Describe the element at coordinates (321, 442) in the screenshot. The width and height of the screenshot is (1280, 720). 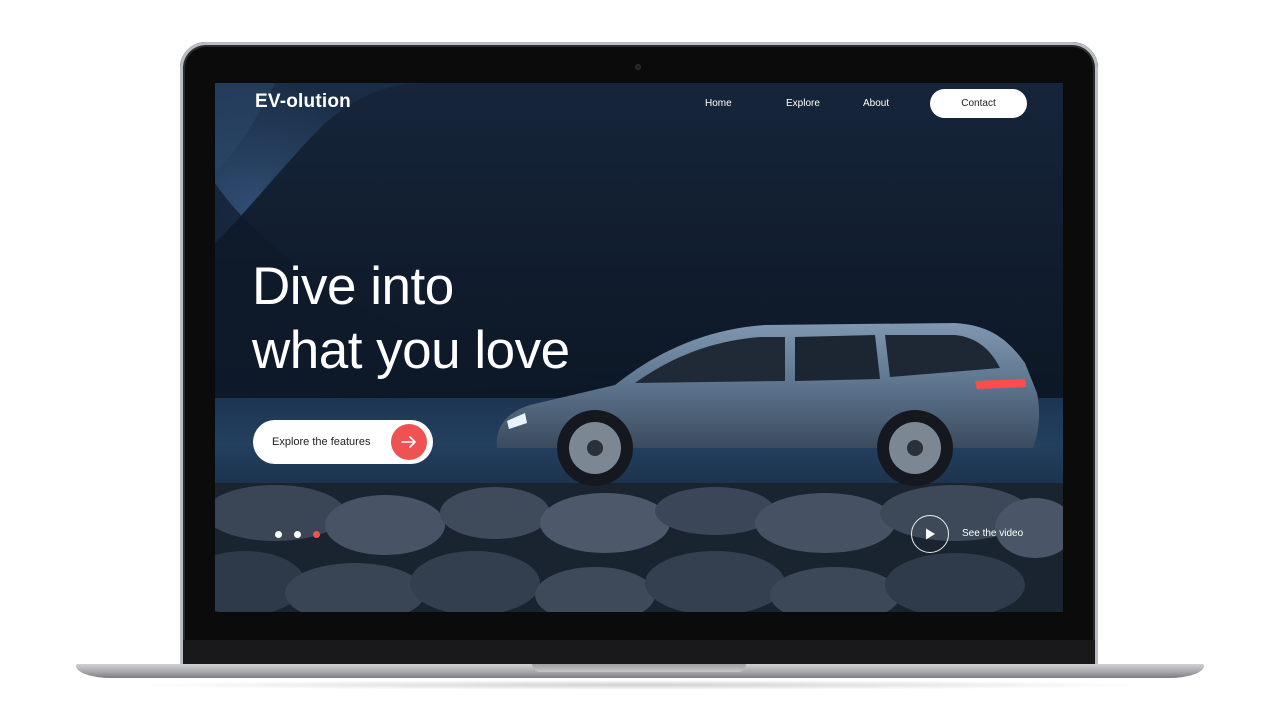
I see `explore-features-label: Explore the features` at that location.